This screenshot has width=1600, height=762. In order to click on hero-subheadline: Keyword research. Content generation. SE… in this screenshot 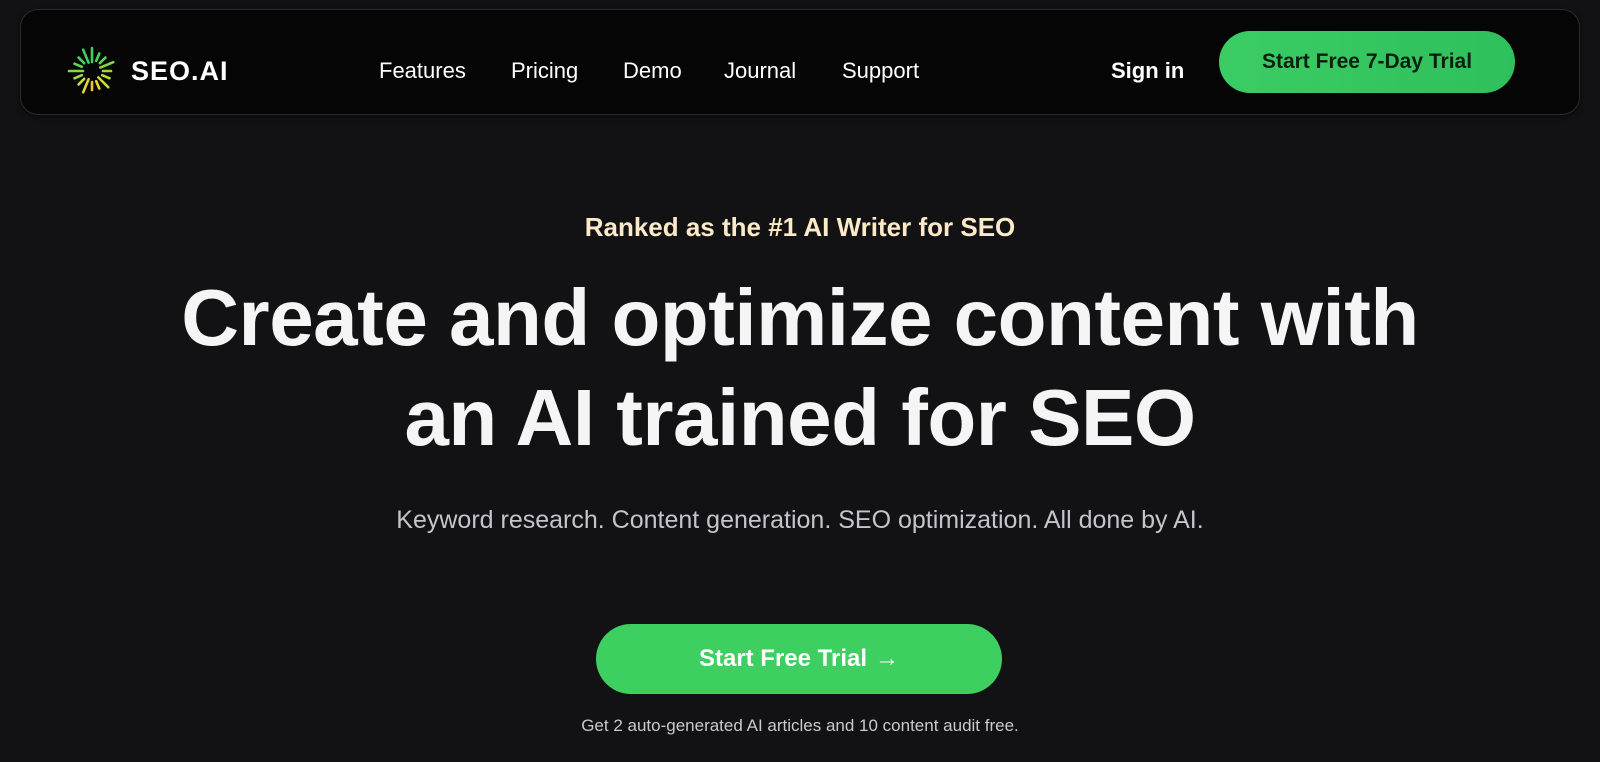, I will do `click(800, 520)`.